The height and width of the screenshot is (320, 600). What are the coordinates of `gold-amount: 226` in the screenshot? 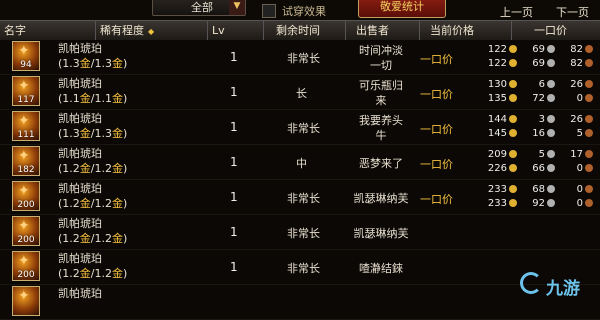 It's located at (497, 168).